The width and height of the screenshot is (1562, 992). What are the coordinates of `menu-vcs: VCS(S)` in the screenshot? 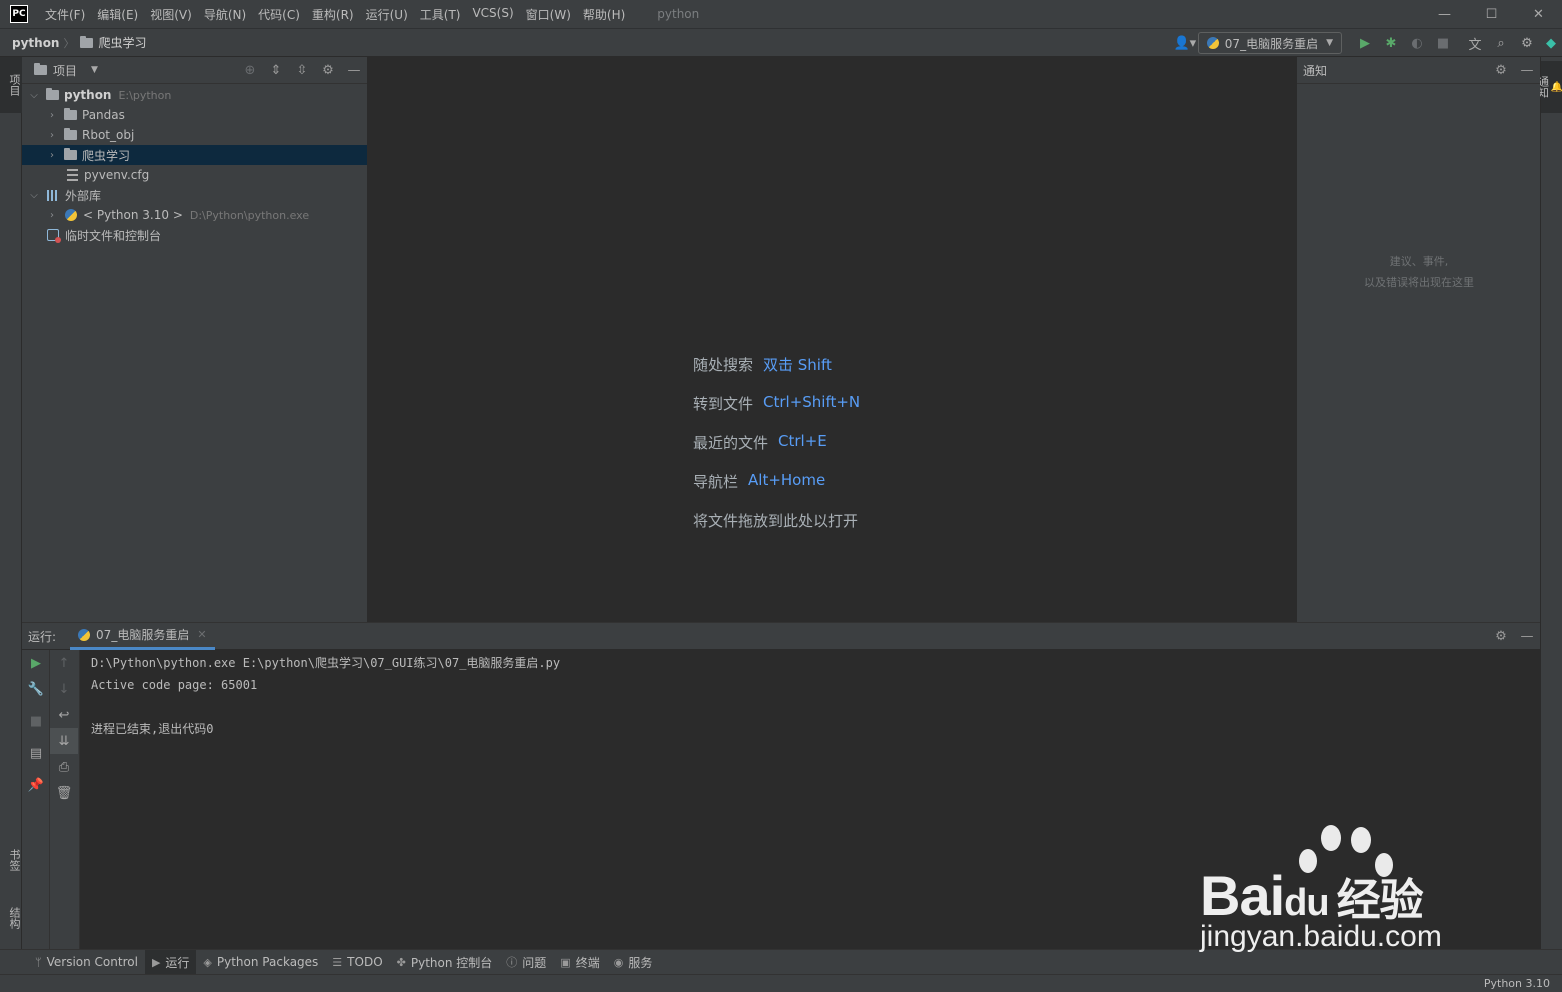 It's located at (492, 14).